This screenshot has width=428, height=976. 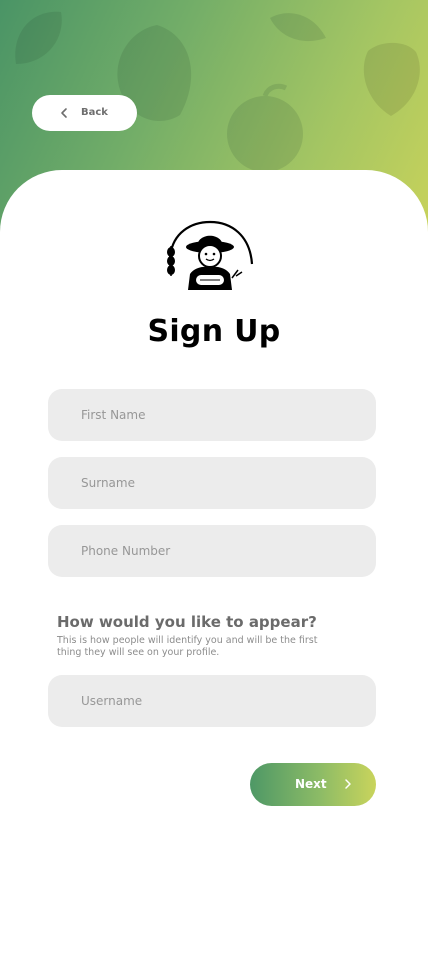 What do you see at coordinates (64, 113) in the screenshot?
I see `chevron-left-icon` at bounding box center [64, 113].